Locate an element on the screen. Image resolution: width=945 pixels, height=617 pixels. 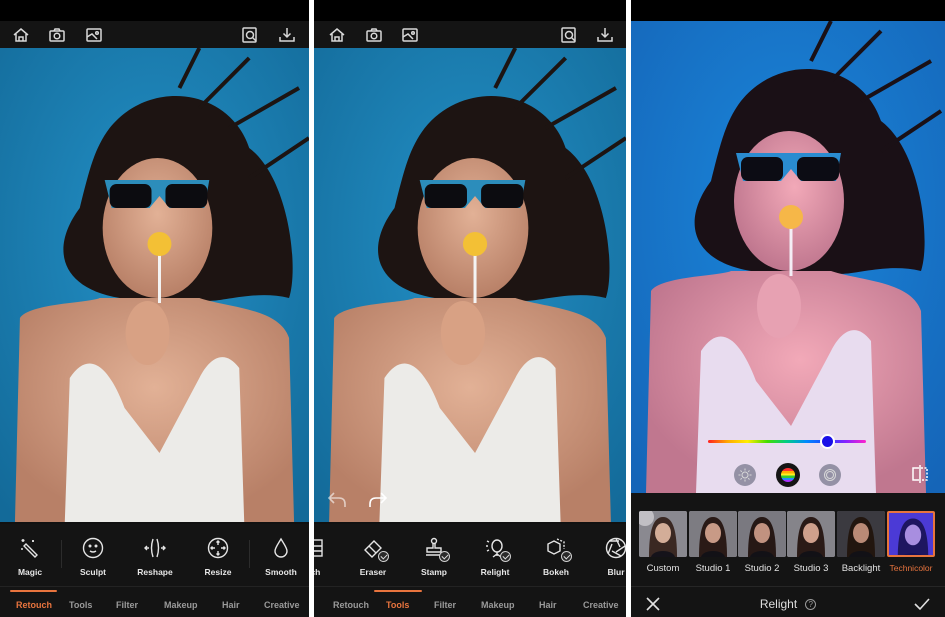
preset-studio-1: Studio 1 is located at coordinates (713, 542).